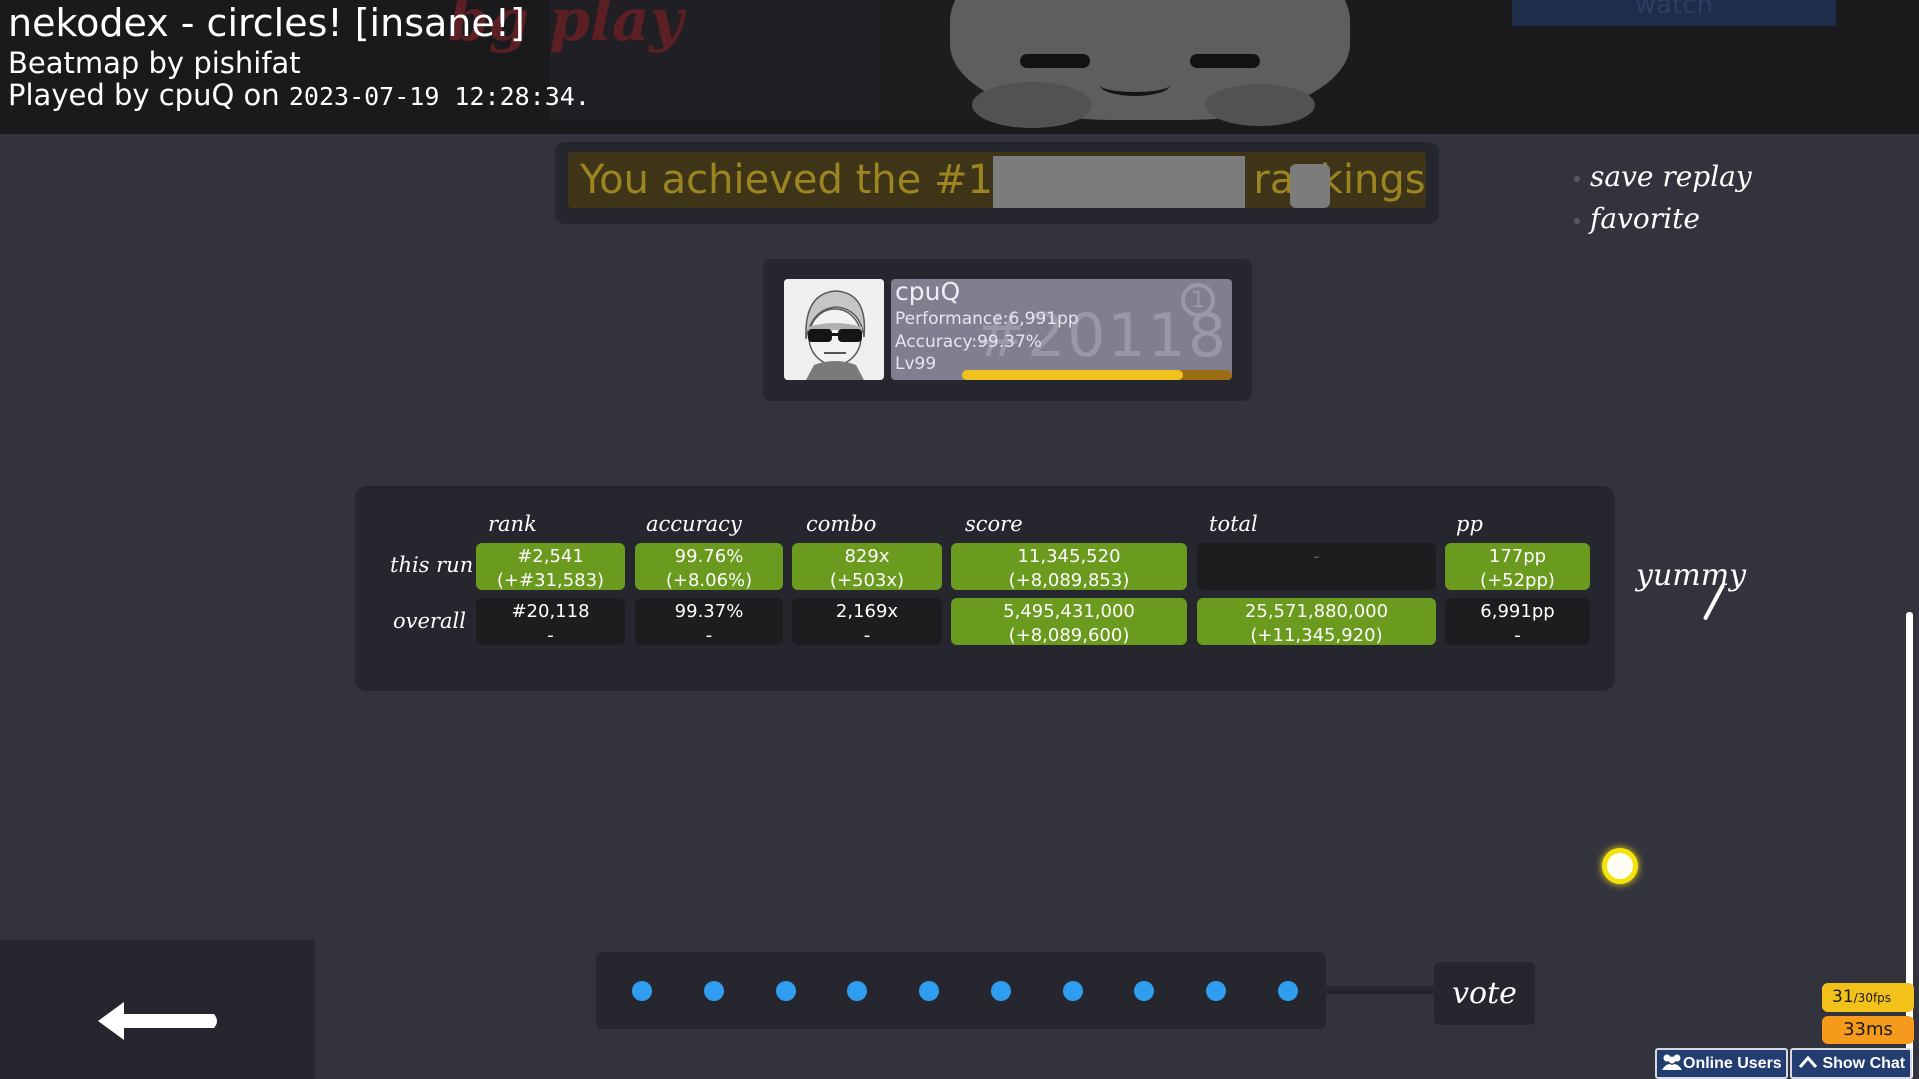  What do you see at coordinates (1517, 611) in the screenshot?
I see `overall-pp-value: 6,991pp` at bounding box center [1517, 611].